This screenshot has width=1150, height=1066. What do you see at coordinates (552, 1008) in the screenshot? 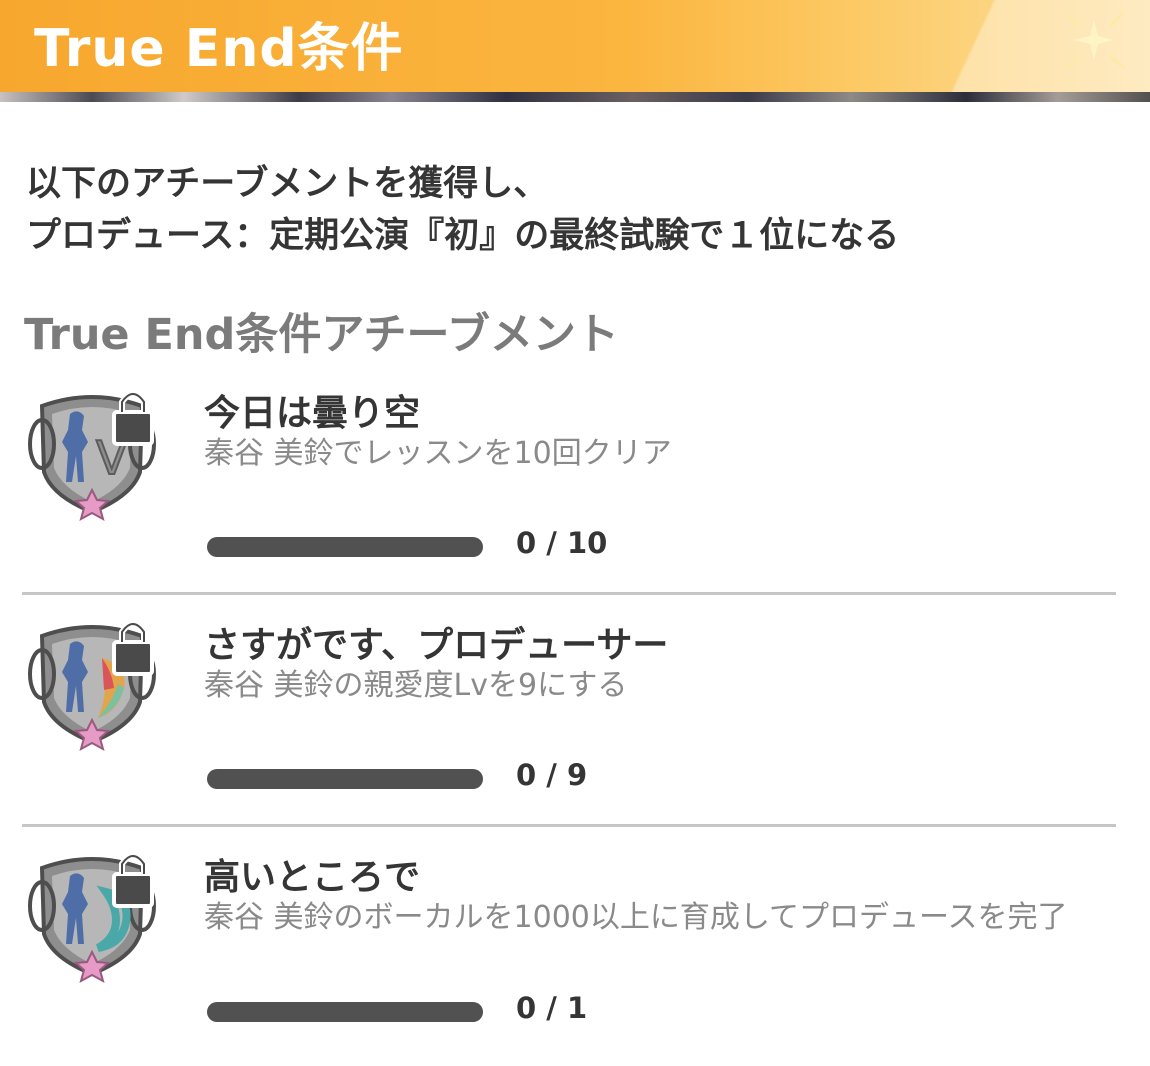
I see `progress-count: 0 / 1` at bounding box center [552, 1008].